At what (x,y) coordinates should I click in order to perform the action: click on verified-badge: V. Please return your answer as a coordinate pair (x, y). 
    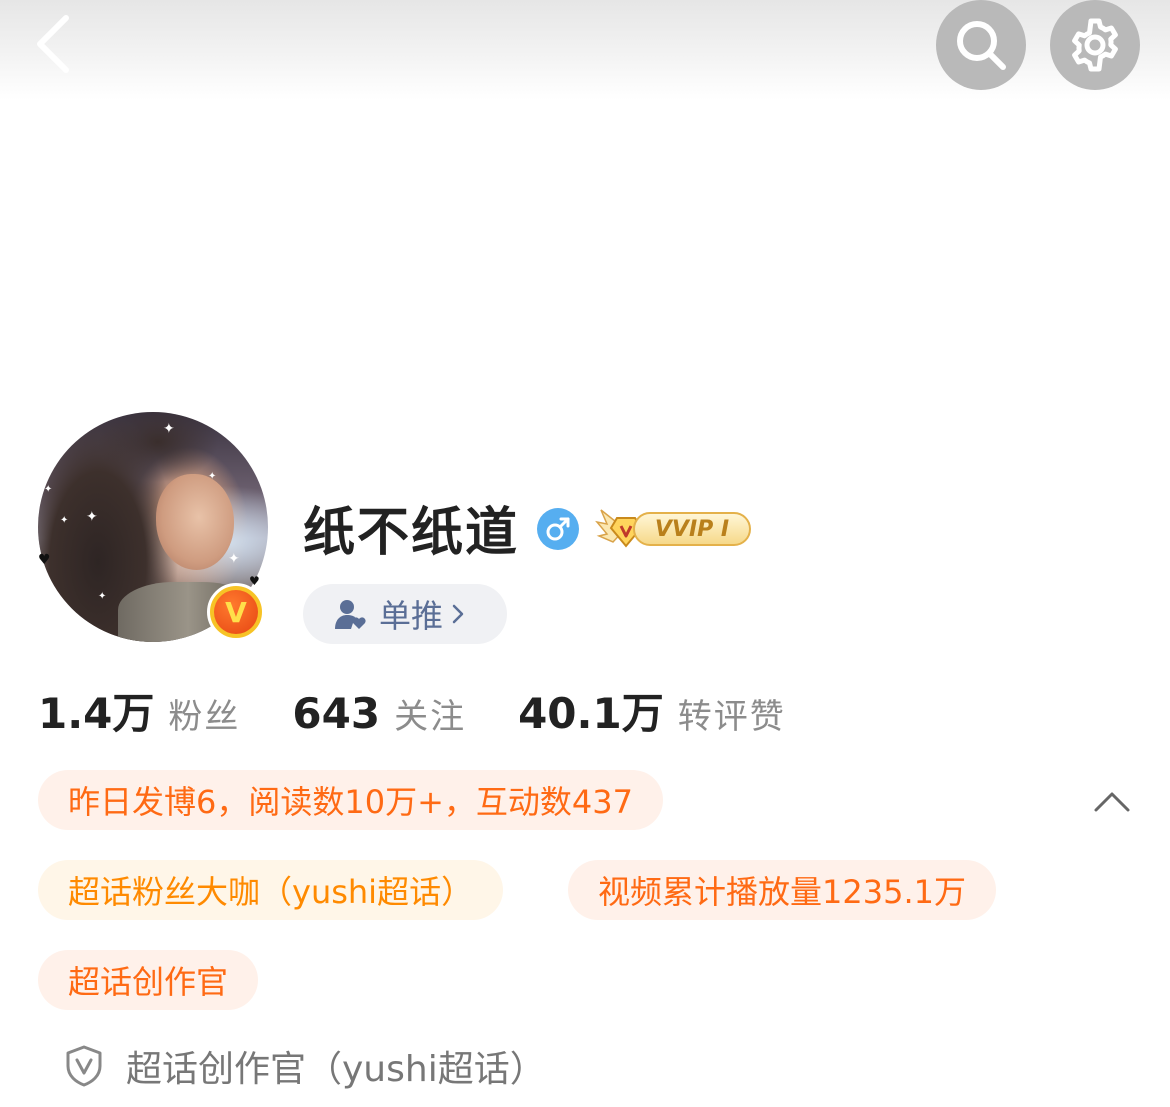
    Looking at the image, I should click on (236, 612).